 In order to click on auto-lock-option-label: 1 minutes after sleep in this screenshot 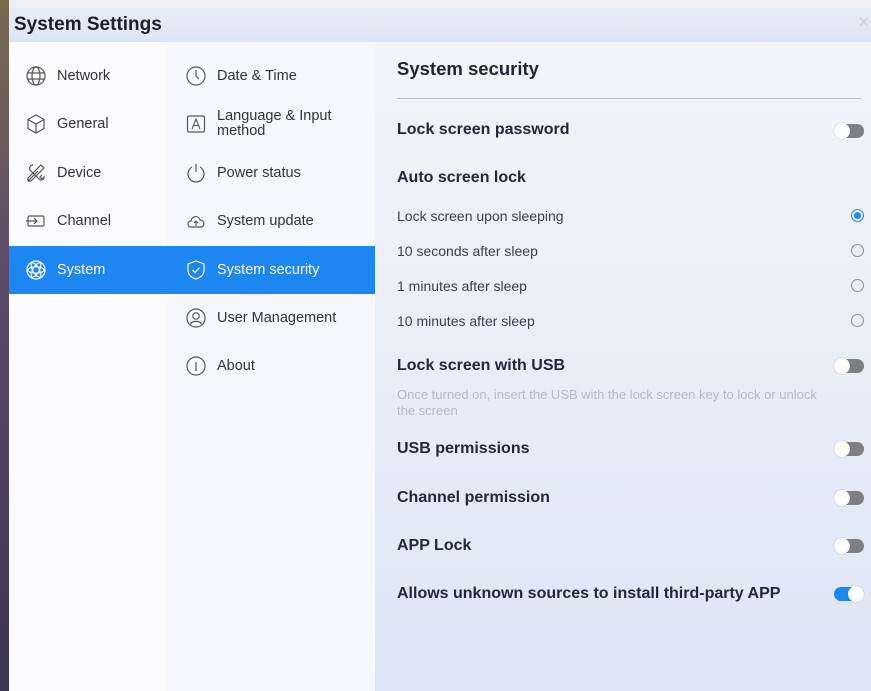, I will do `click(462, 286)`.